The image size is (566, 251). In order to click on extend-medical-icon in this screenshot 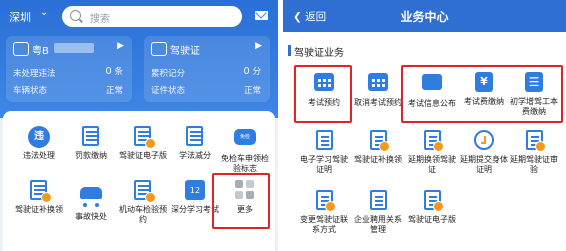, I will do `click(484, 140)`.